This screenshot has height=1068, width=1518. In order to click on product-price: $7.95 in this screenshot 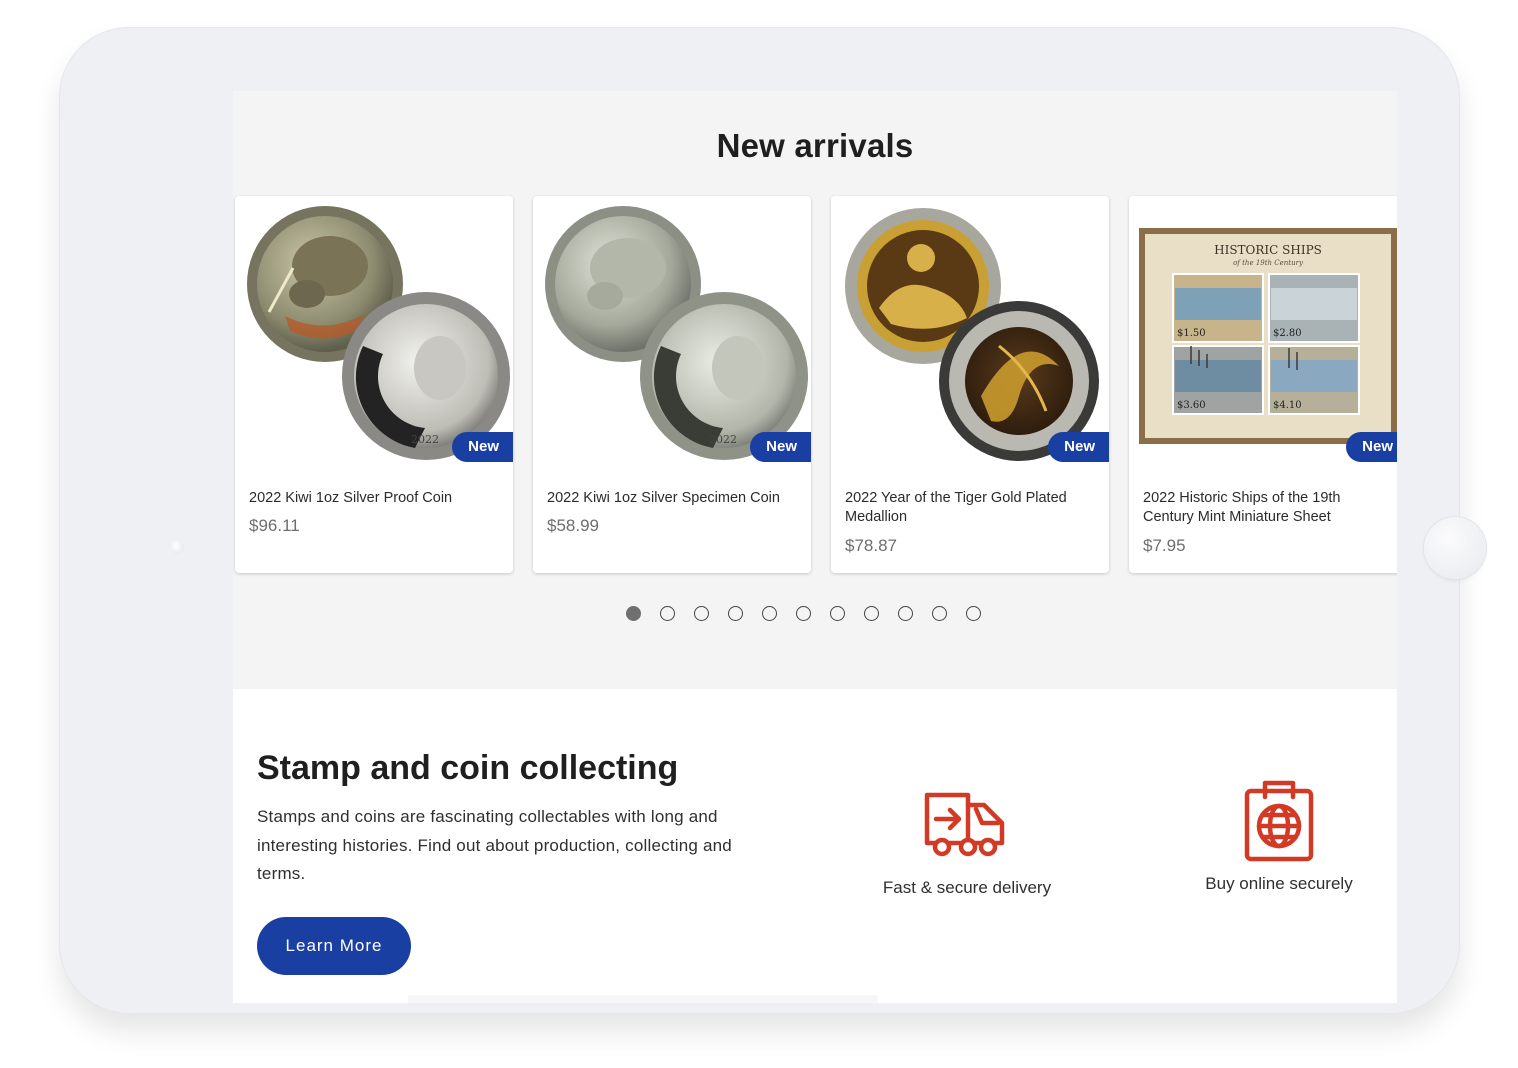, I will do `click(1164, 545)`.